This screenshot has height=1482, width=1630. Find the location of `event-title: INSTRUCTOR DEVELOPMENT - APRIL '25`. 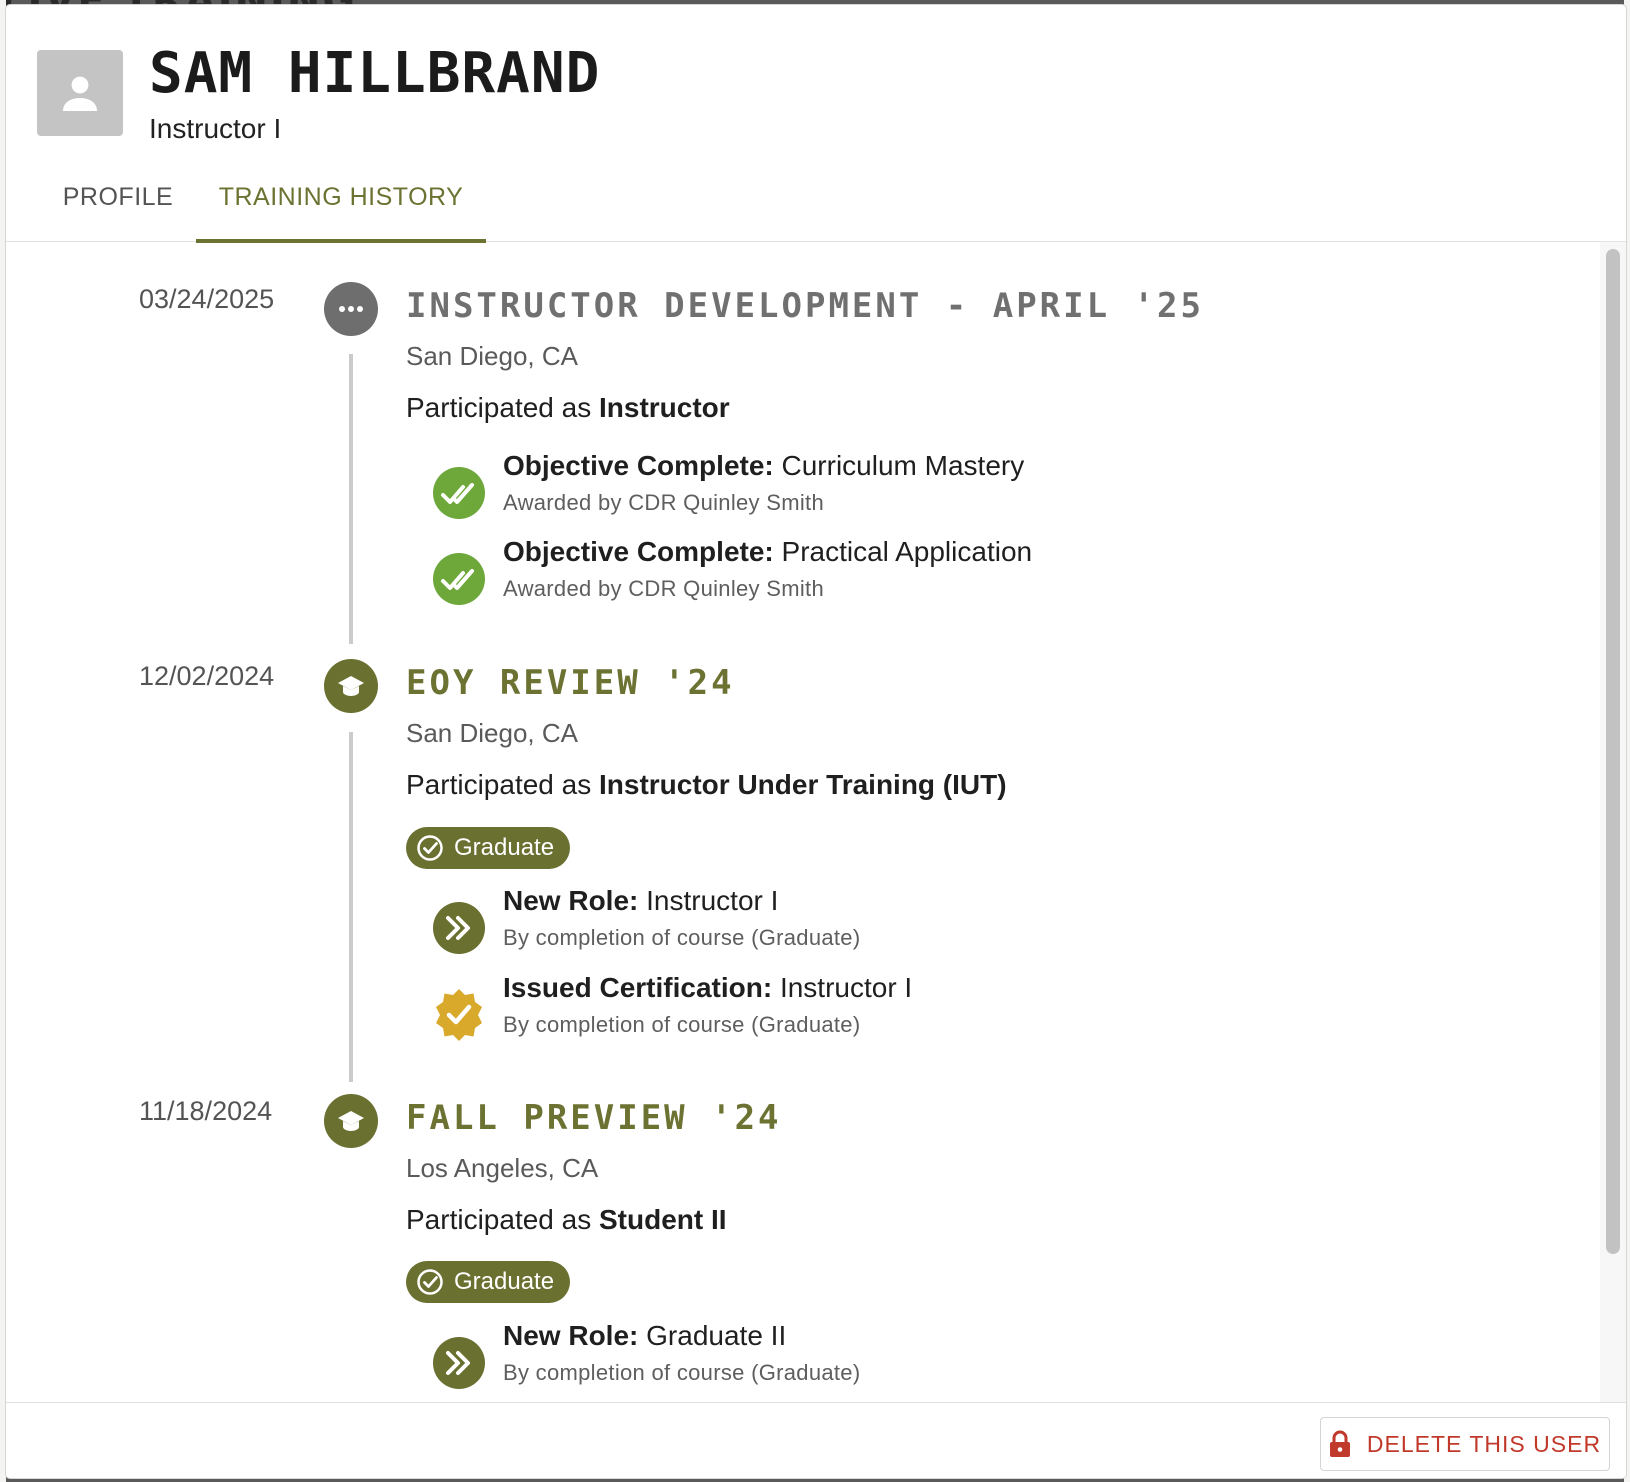

event-title: INSTRUCTOR DEVELOPMENT - APRIL '25 is located at coordinates (805, 306).